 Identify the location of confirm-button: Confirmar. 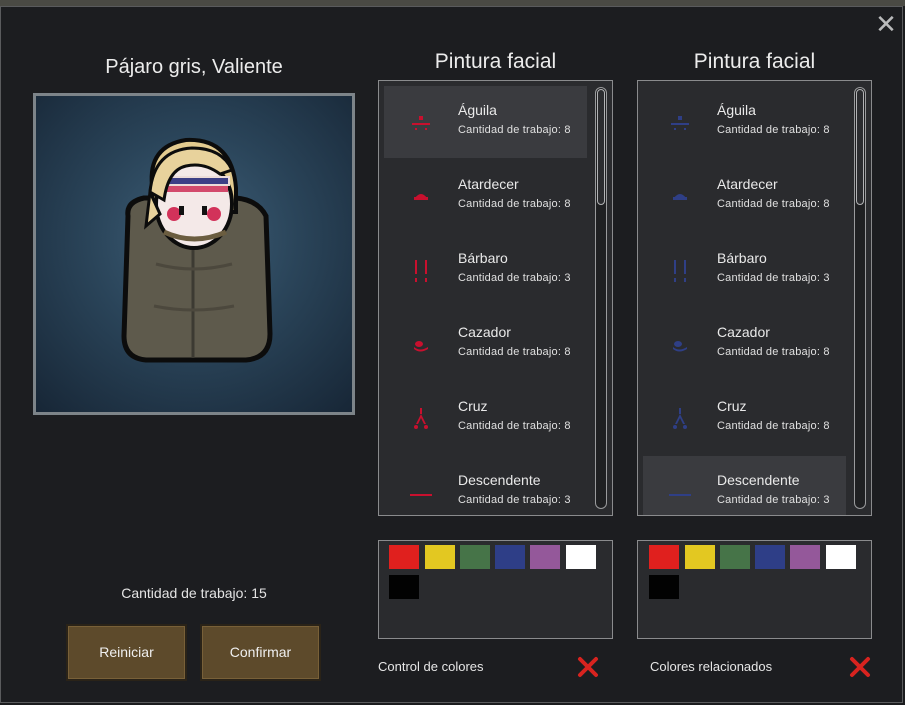
(260, 652).